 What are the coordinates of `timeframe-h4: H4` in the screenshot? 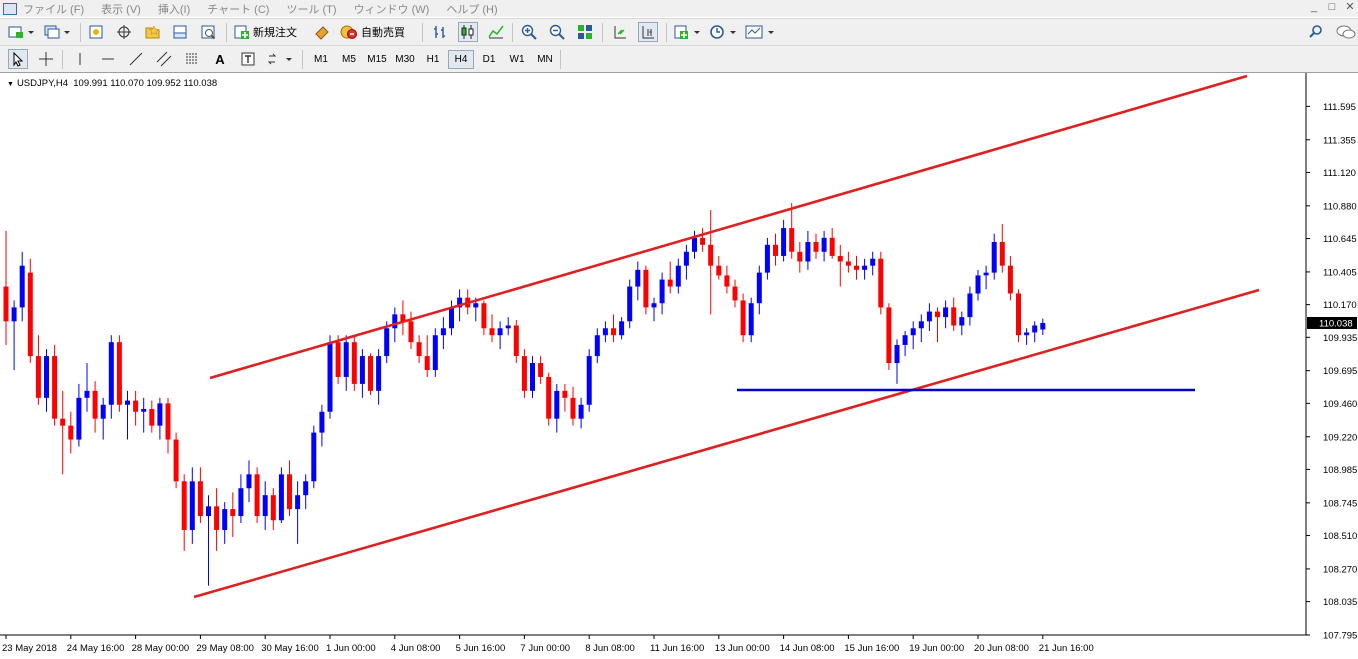 It's located at (461, 59).